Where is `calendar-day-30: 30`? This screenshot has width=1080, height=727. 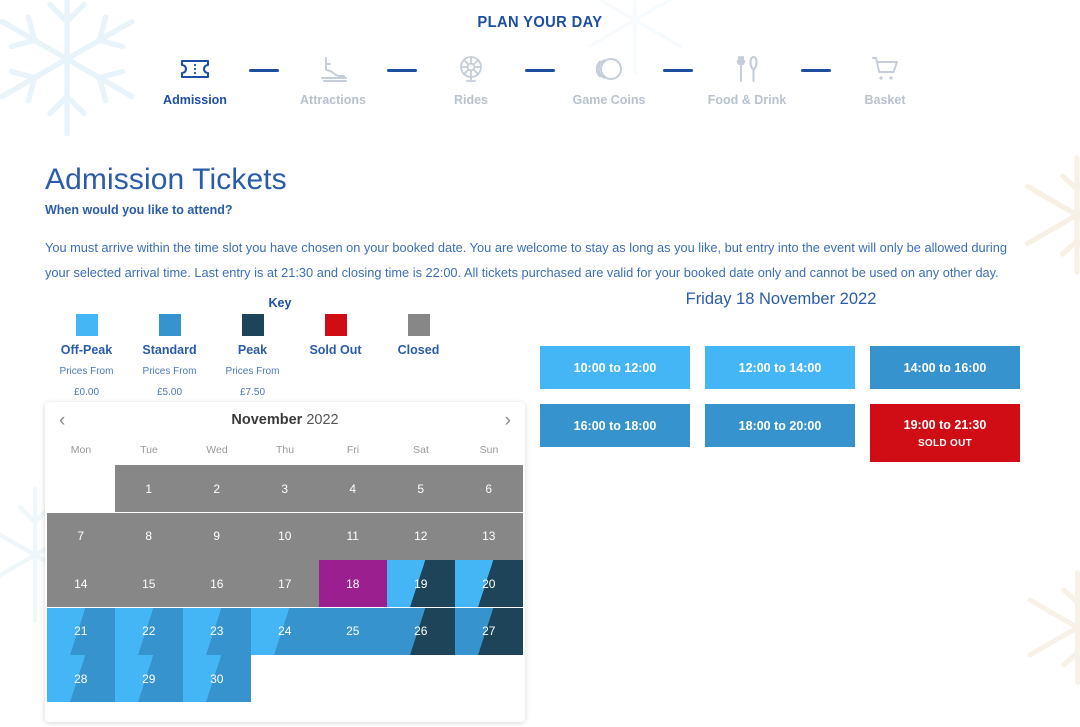 calendar-day-30: 30 is located at coordinates (217, 678).